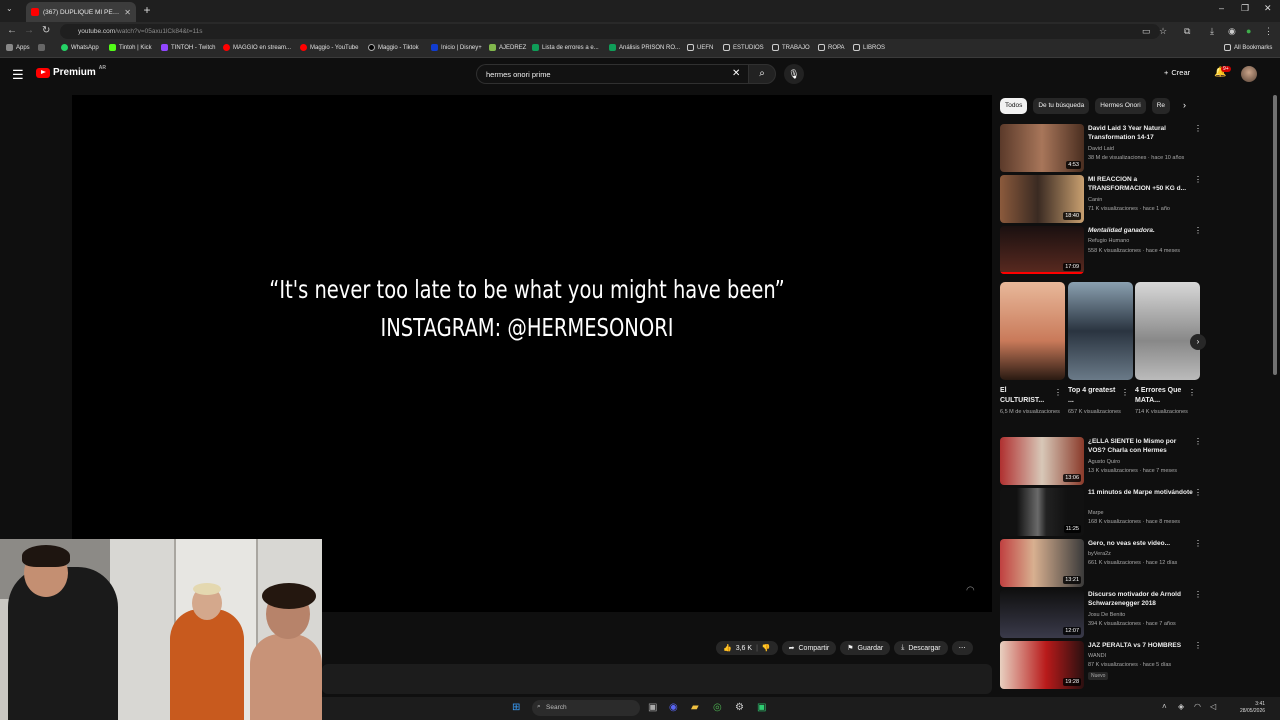 This screenshot has width=1280, height=720. Describe the element at coordinates (1042, 563) in the screenshot. I see `video-thumbnail: 13:21` at that location.